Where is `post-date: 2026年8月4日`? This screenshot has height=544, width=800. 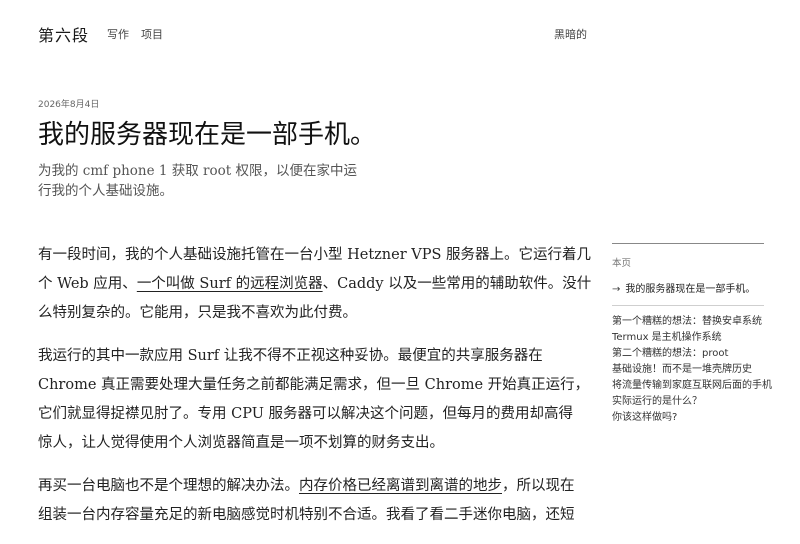 post-date: 2026年8月4日 is located at coordinates (69, 105).